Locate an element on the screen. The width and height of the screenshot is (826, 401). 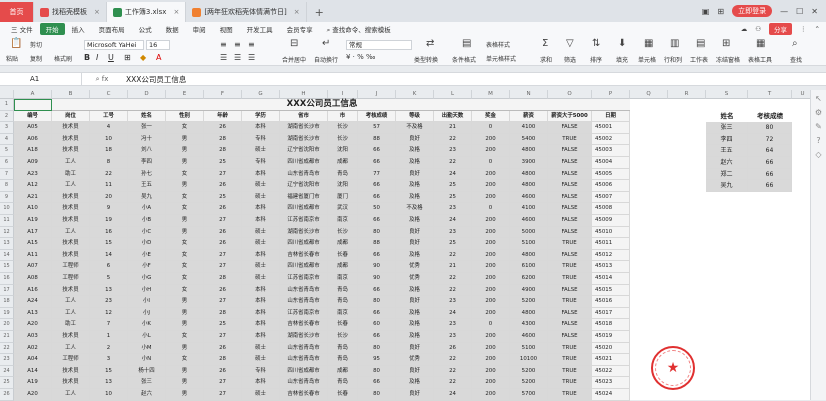
table-cell: 江苏省南京市 is located at coordinates (304, 279).